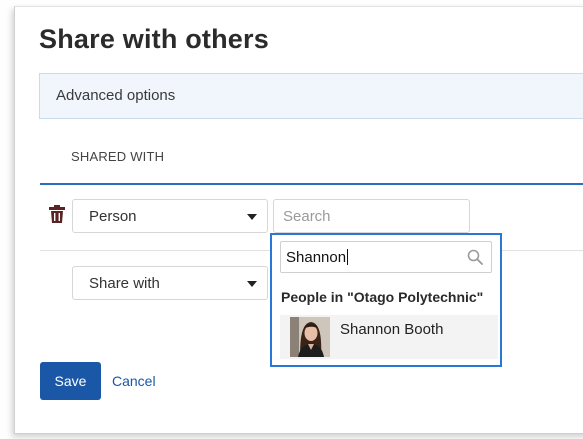 The height and width of the screenshot is (439, 583). What do you see at coordinates (348, 257) in the screenshot?
I see `text-cursor` at bounding box center [348, 257].